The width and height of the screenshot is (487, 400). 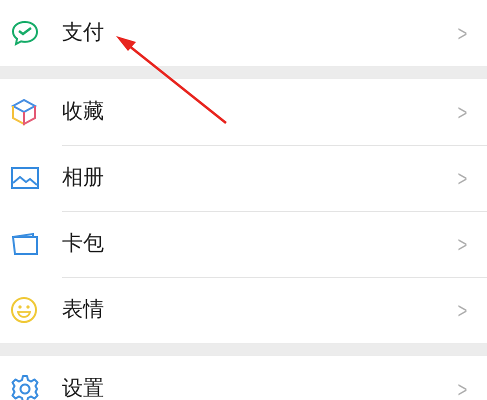 I want to click on image-icon, so click(x=25, y=178).